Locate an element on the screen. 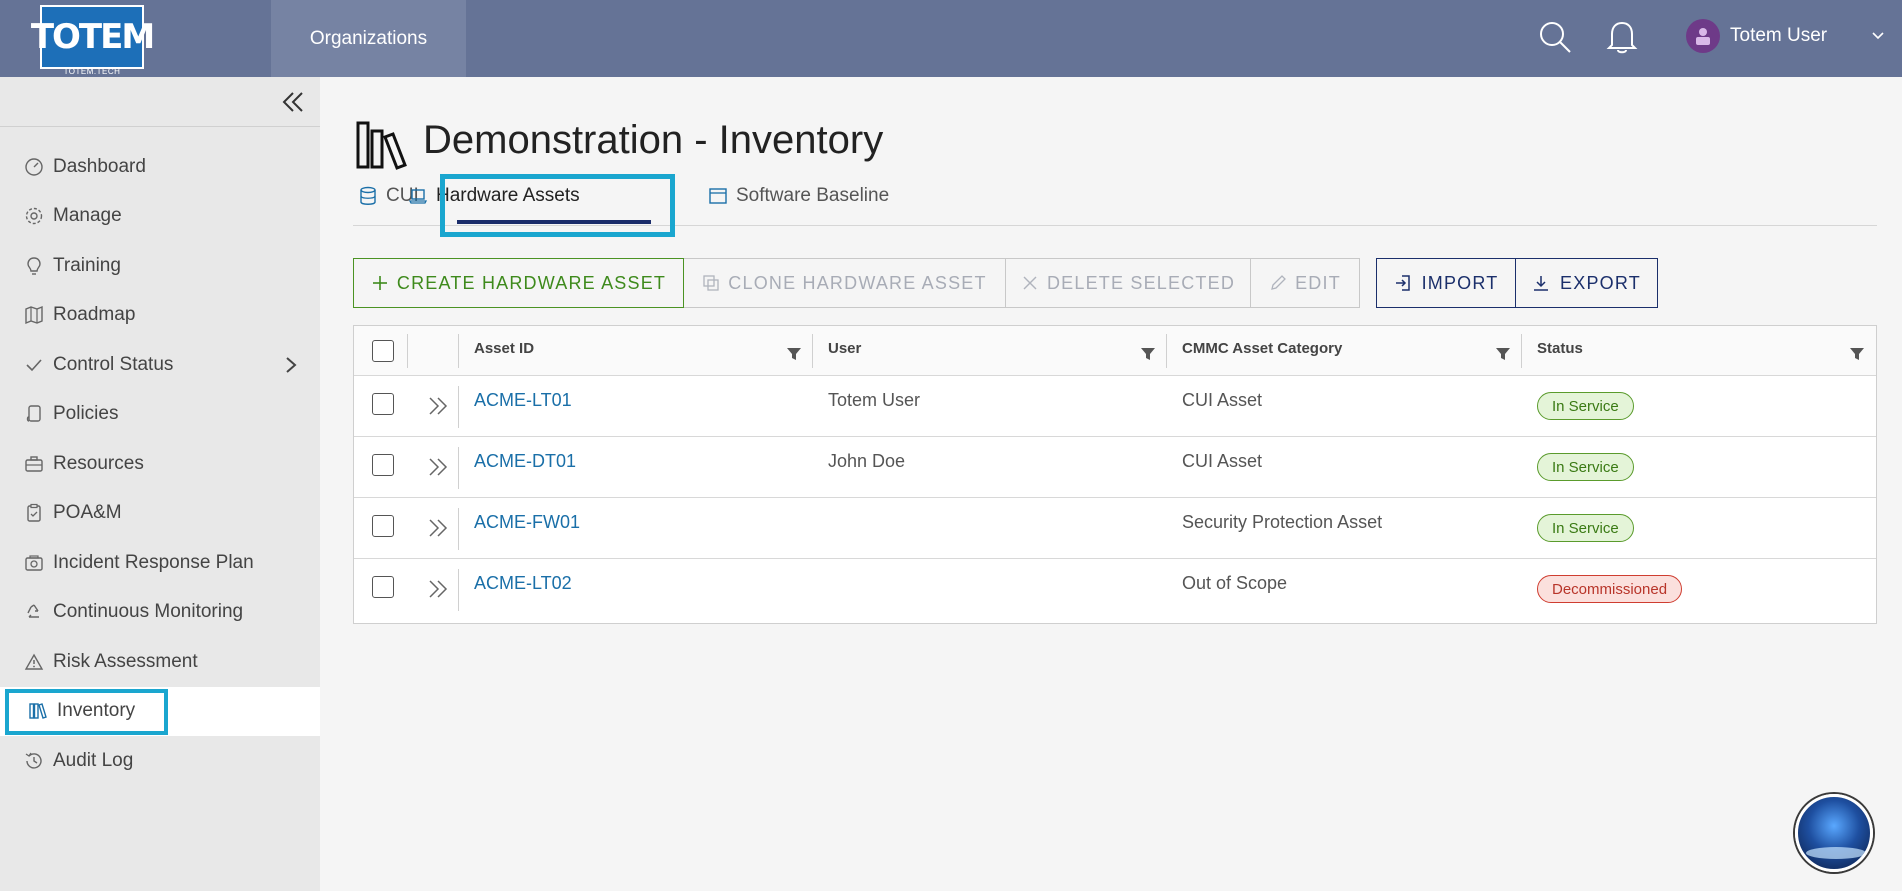  sidebar-item-roadmap: Roadmap is located at coordinates (160, 316).